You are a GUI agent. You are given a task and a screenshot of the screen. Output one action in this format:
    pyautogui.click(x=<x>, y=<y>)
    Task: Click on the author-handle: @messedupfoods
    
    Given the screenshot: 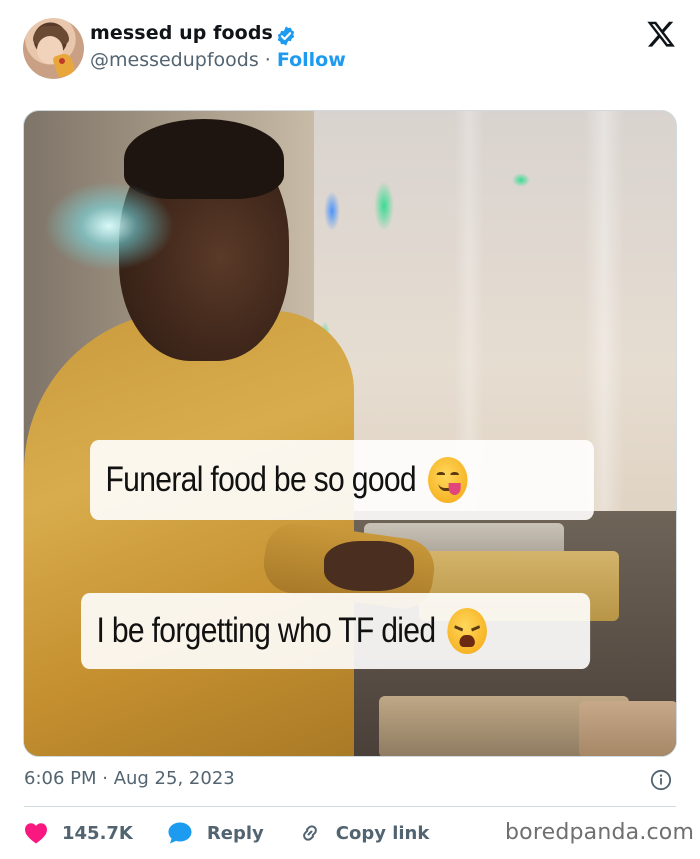 What is the action you would take?
    pyautogui.click(x=174, y=60)
    